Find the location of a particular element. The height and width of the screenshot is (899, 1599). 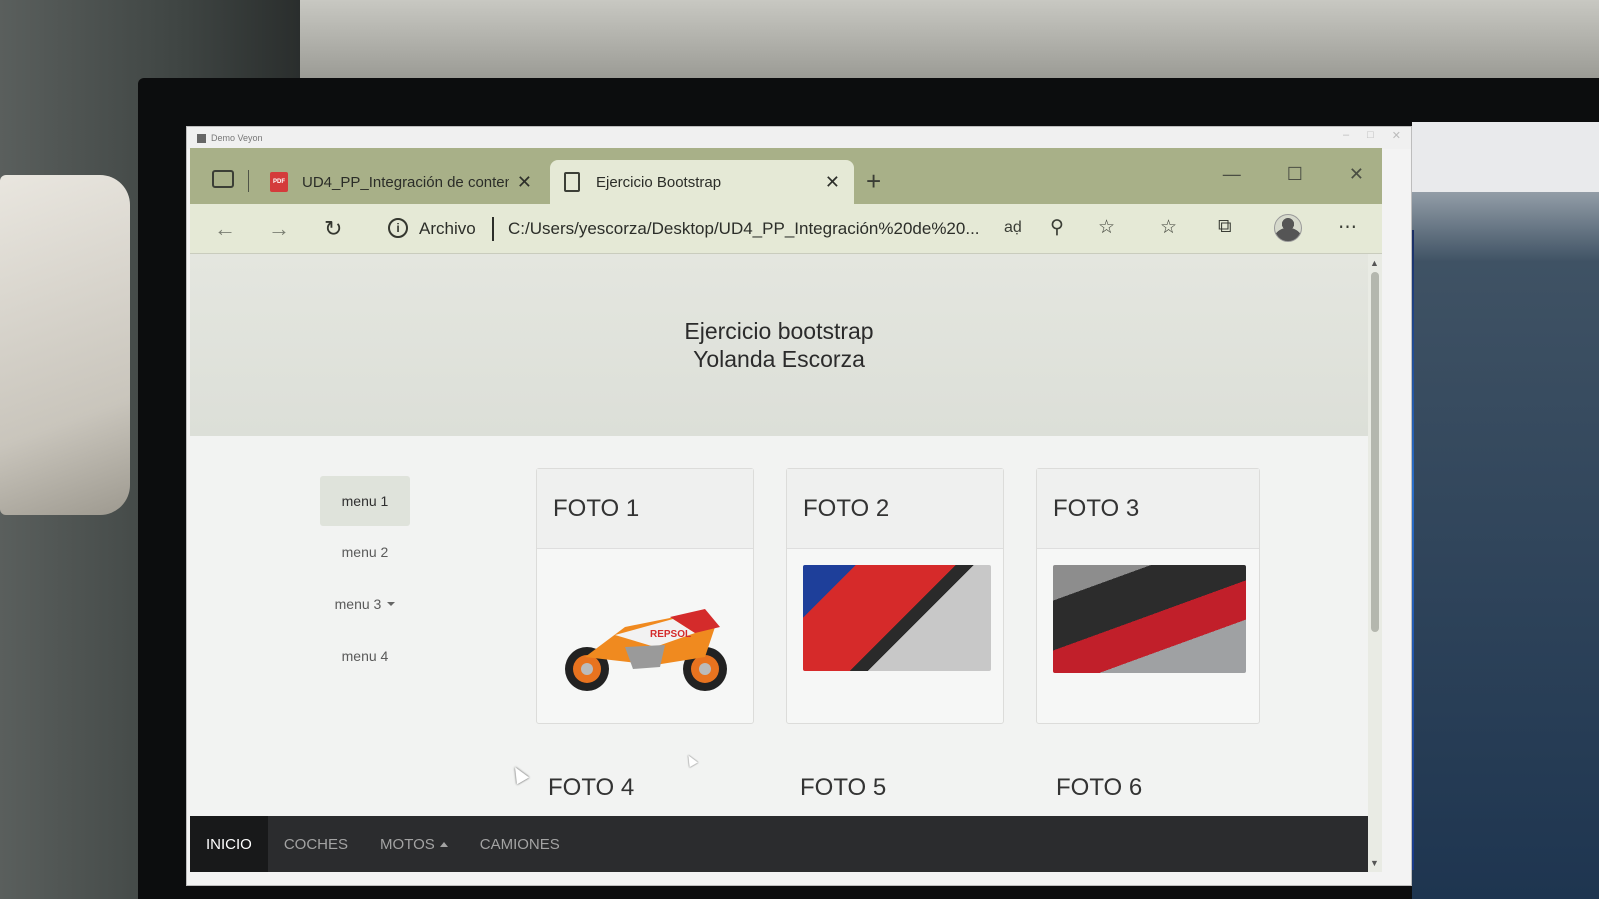

veyon-window-controls: – □ ✕ is located at coordinates (1372, 135).